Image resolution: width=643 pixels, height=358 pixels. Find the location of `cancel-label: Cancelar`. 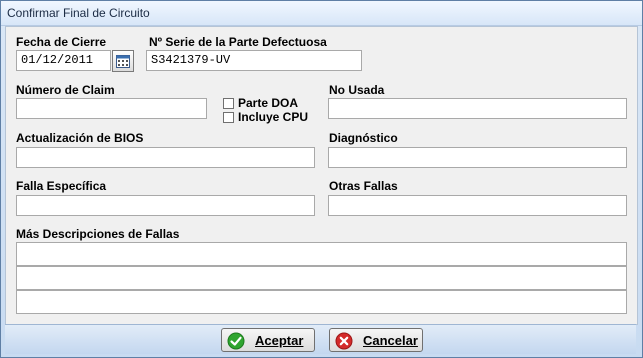

cancel-label: Cancelar is located at coordinates (390, 340).